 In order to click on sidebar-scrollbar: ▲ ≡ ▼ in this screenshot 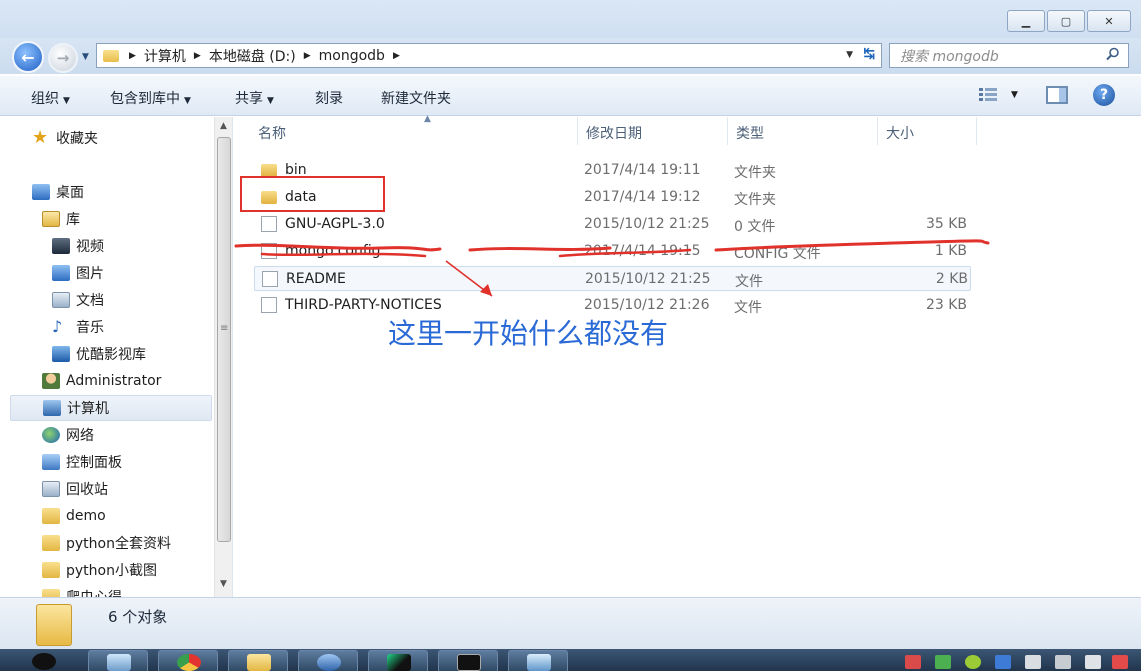, I will do `click(223, 357)`.